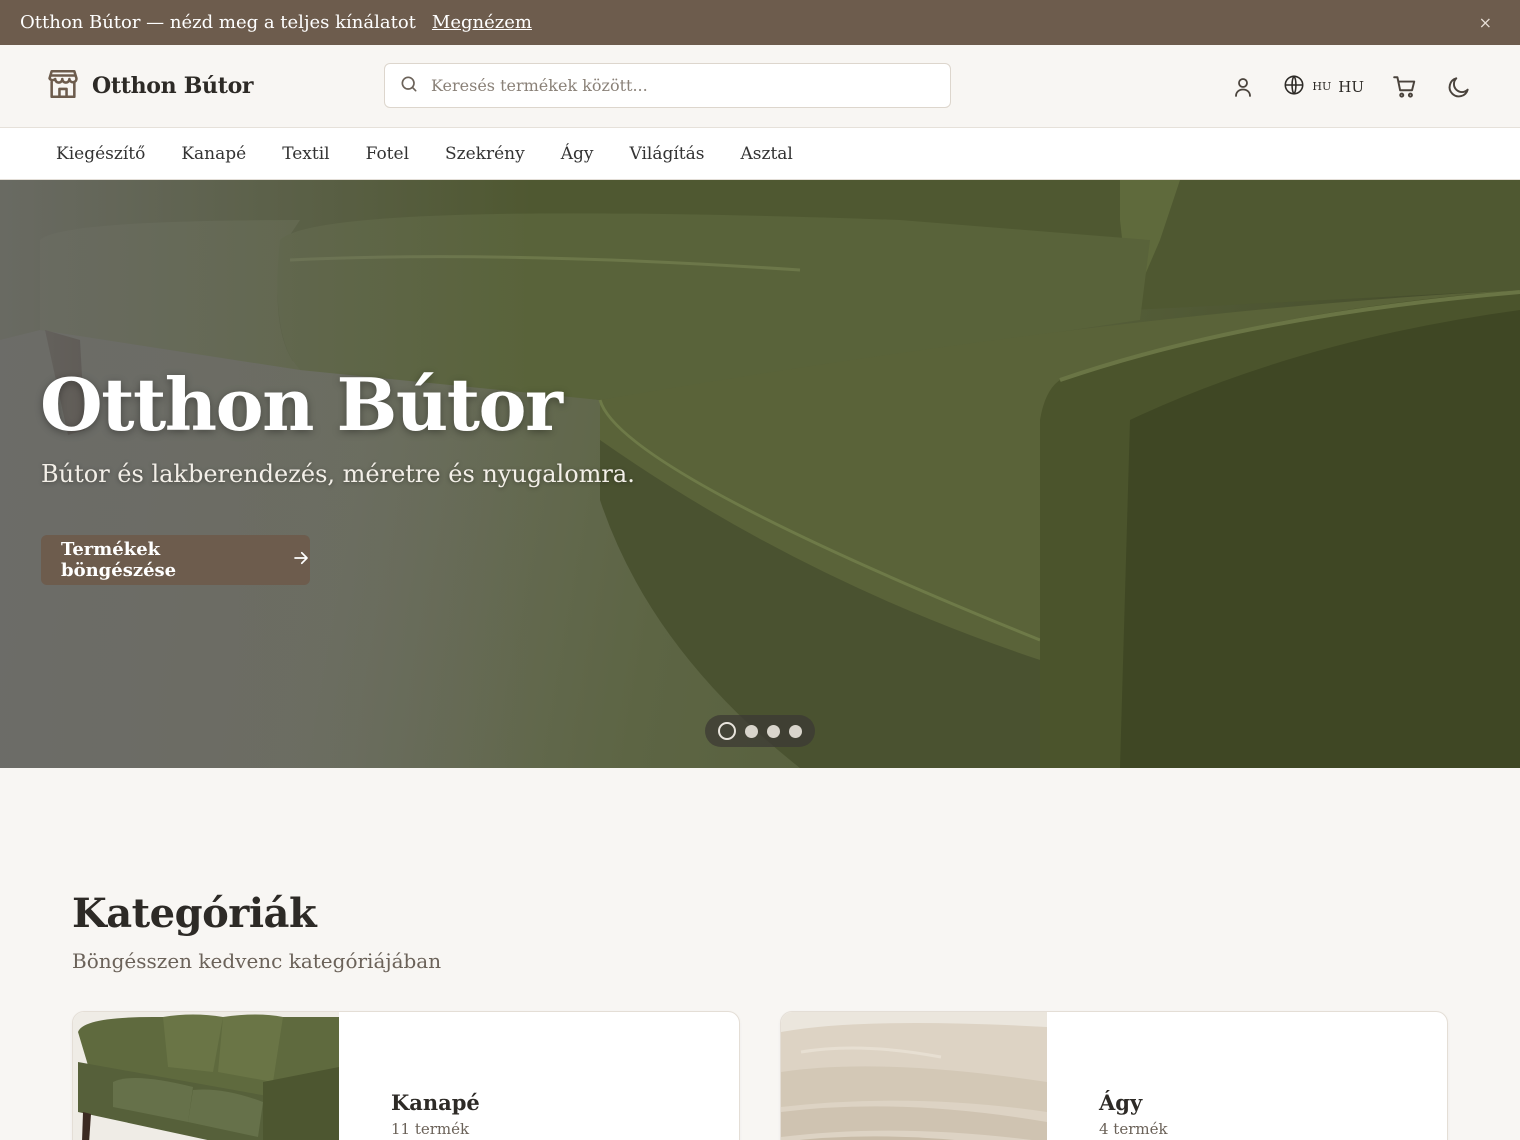 The image size is (1520, 1140). What do you see at coordinates (194, 913) in the screenshot?
I see `categories-title: Kategóriák` at bounding box center [194, 913].